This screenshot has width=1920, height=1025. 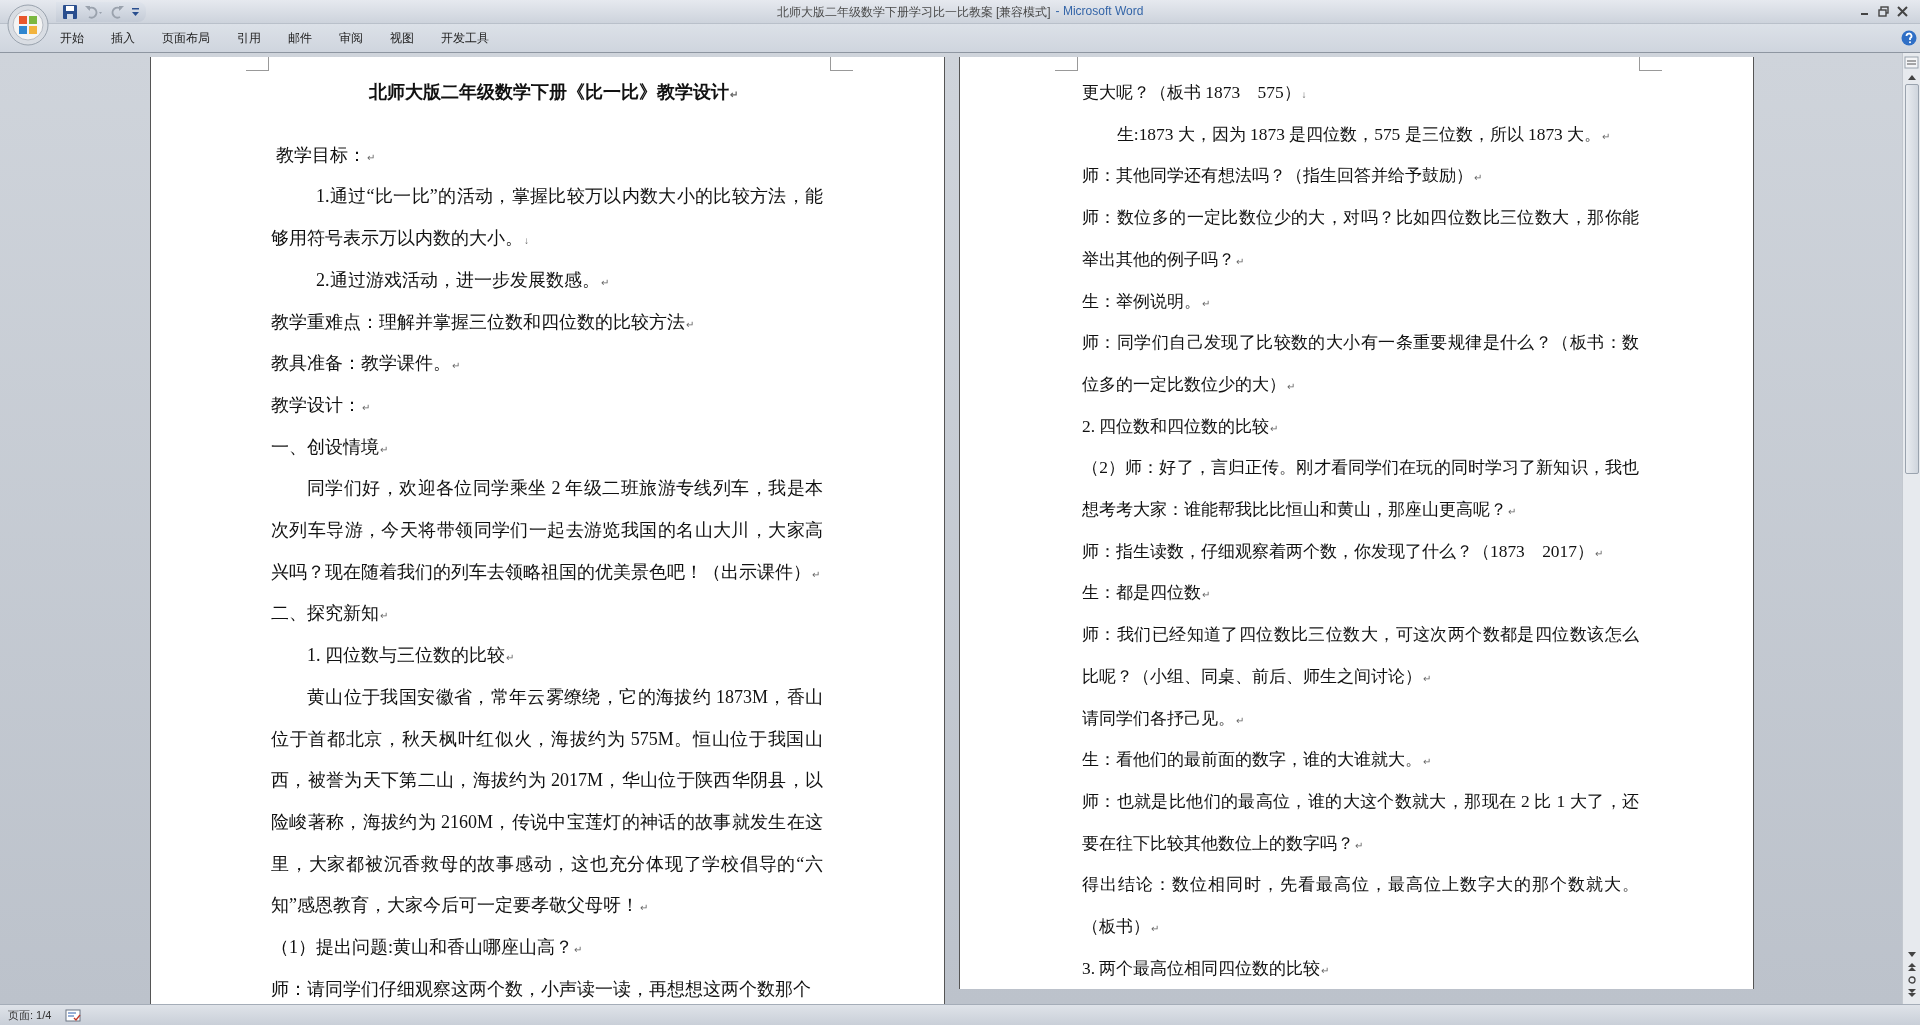 What do you see at coordinates (1146, 301) in the screenshot?
I see `paragraph: 生：举例说明。↵` at bounding box center [1146, 301].